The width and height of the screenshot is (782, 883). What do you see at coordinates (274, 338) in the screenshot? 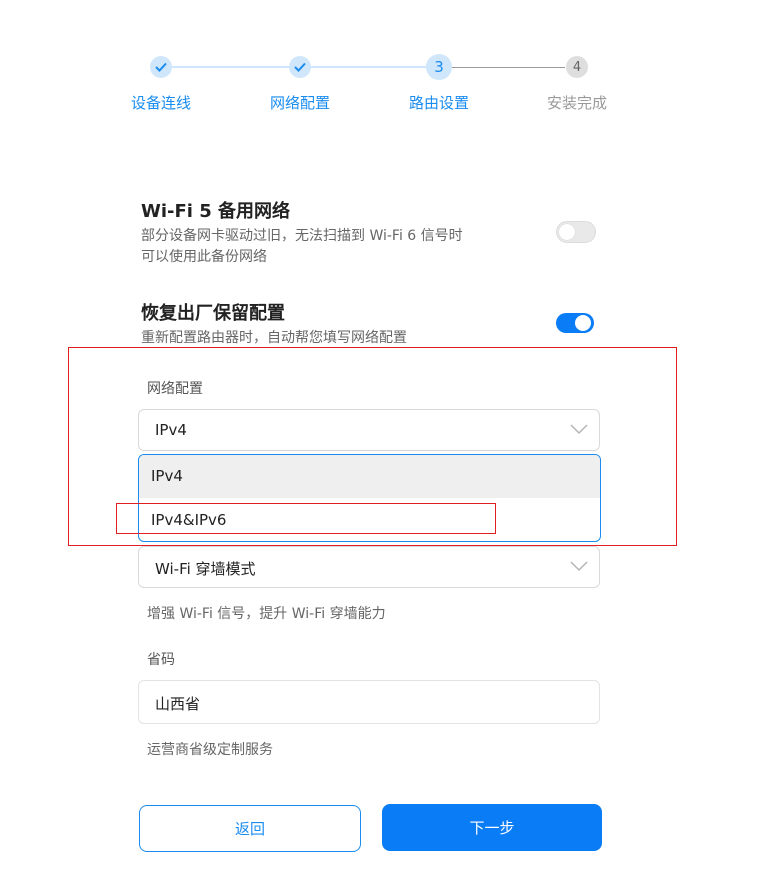
I see `factory-keep-desc: 重新配置路由器时，自动帮您填写网络配置` at bounding box center [274, 338].